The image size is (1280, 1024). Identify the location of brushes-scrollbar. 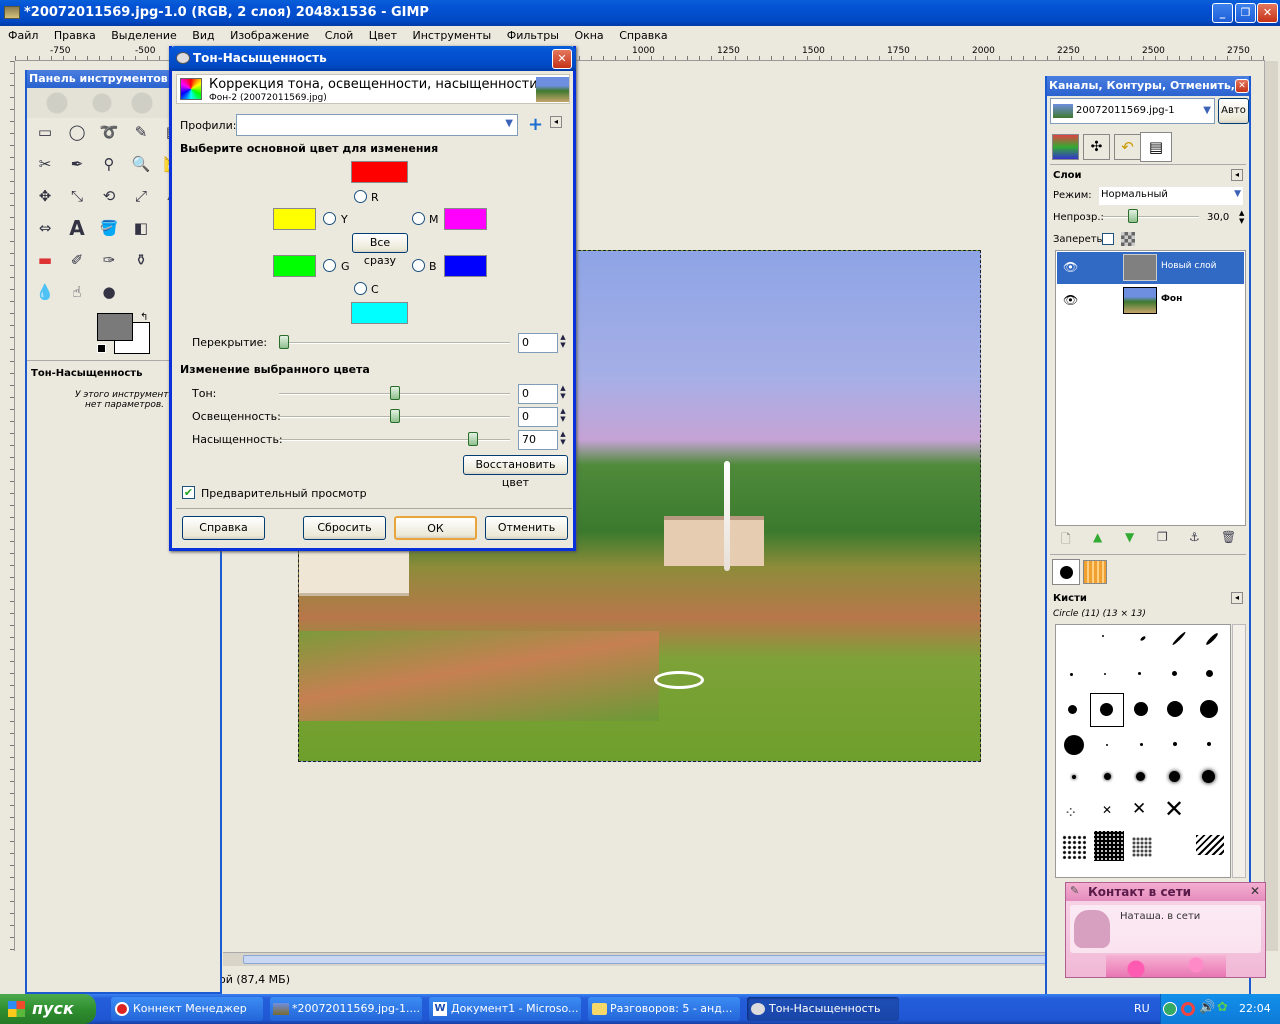
(1239, 751).